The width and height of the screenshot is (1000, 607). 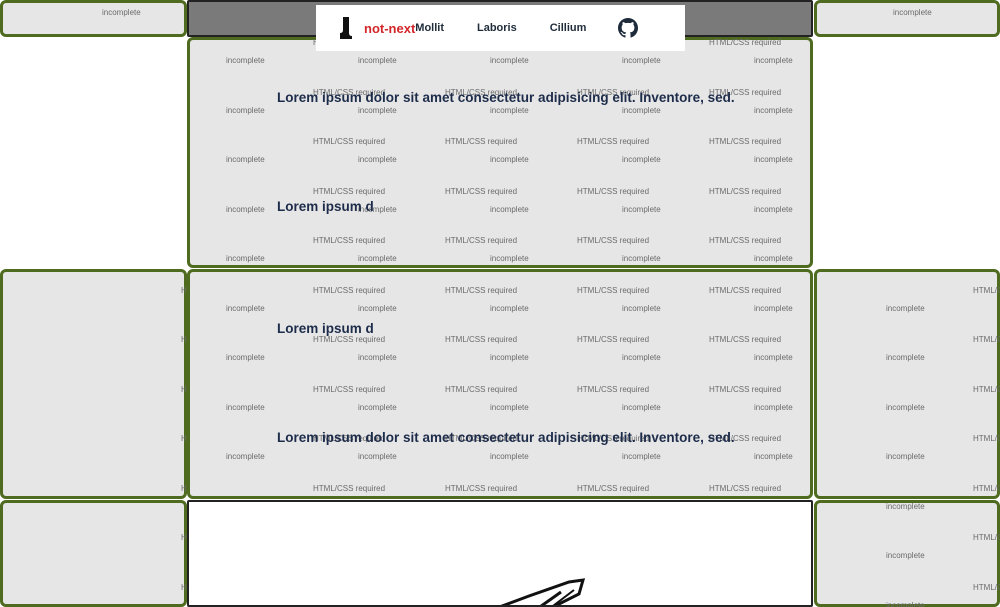 What do you see at coordinates (543, 591) in the screenshot?
I see `illustration` at bounding box center [543, 591].